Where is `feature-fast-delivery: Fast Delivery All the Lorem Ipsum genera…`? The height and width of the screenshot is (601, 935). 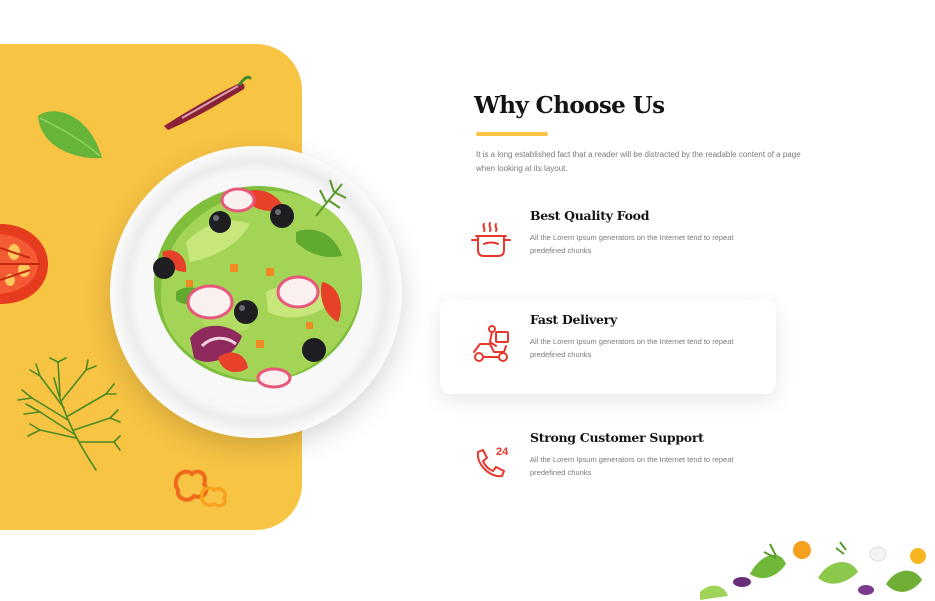
feature-fast-delivery: Fast Delivery All the Lorem Ipsum genera… is located at coordinates (608, 347).